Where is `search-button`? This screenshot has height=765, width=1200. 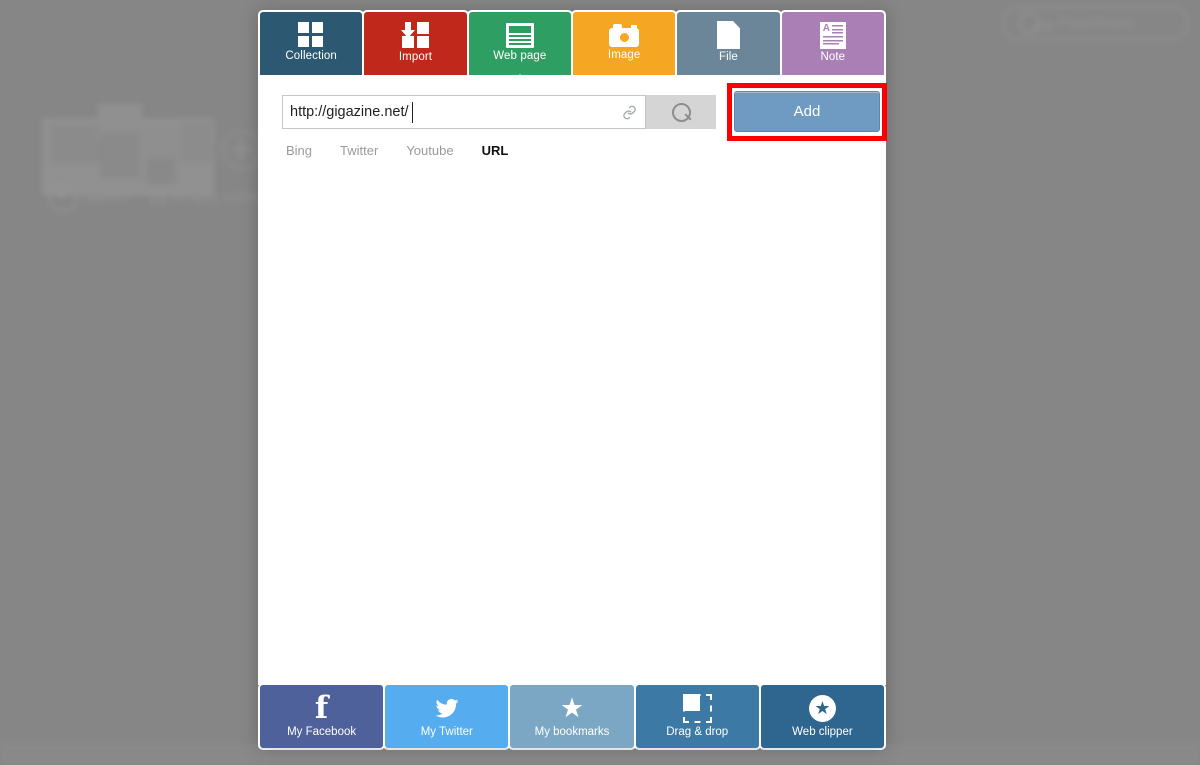 search-button is located at coordinates (681, 112).